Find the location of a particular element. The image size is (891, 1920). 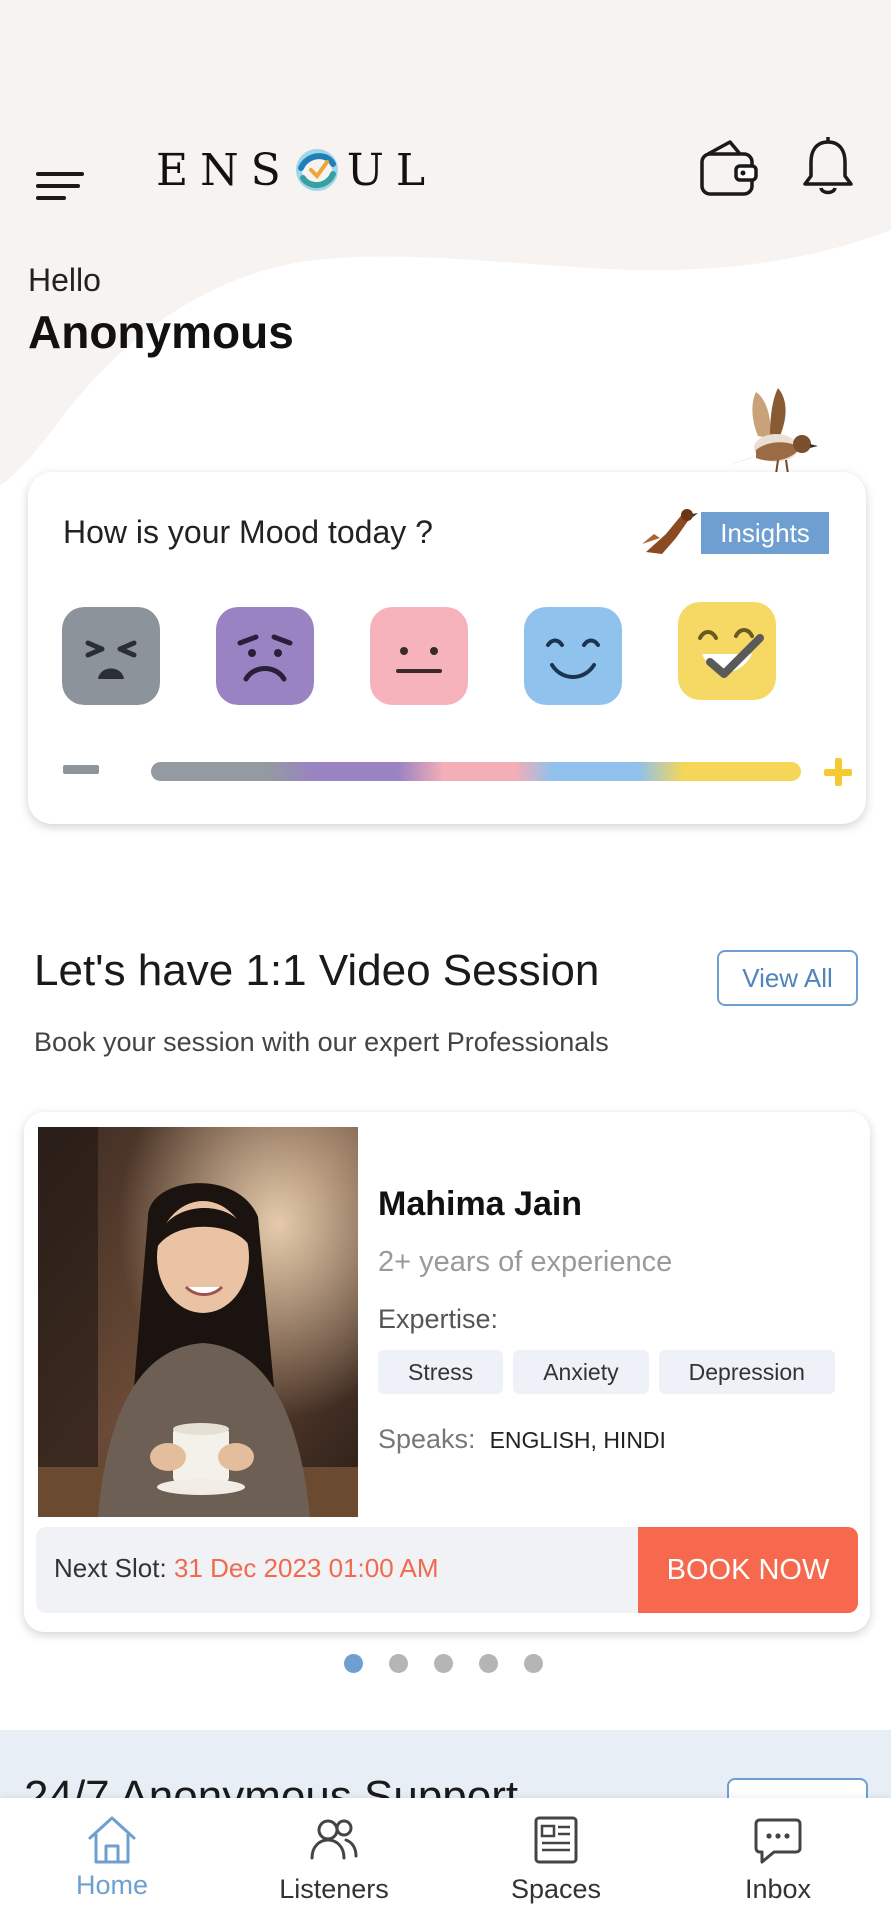

nav-label: Spaces is located at coordinates (556, 1889).